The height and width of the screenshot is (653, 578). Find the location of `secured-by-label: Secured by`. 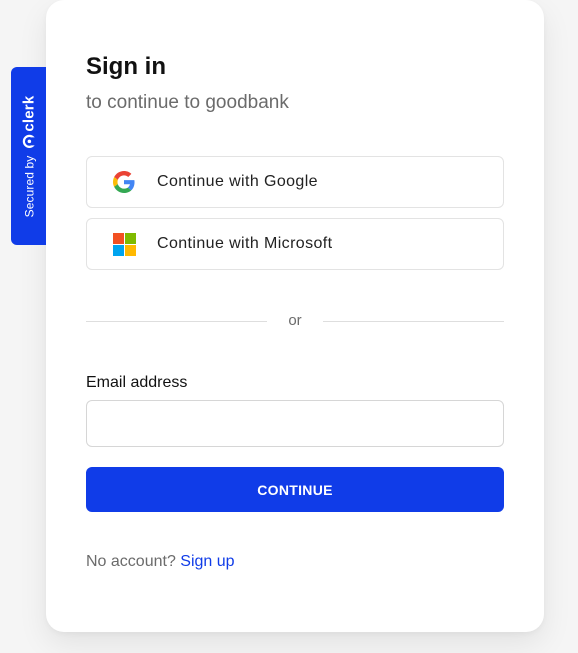

secured-by-label: Secured by is located at coordinates (28, 186).